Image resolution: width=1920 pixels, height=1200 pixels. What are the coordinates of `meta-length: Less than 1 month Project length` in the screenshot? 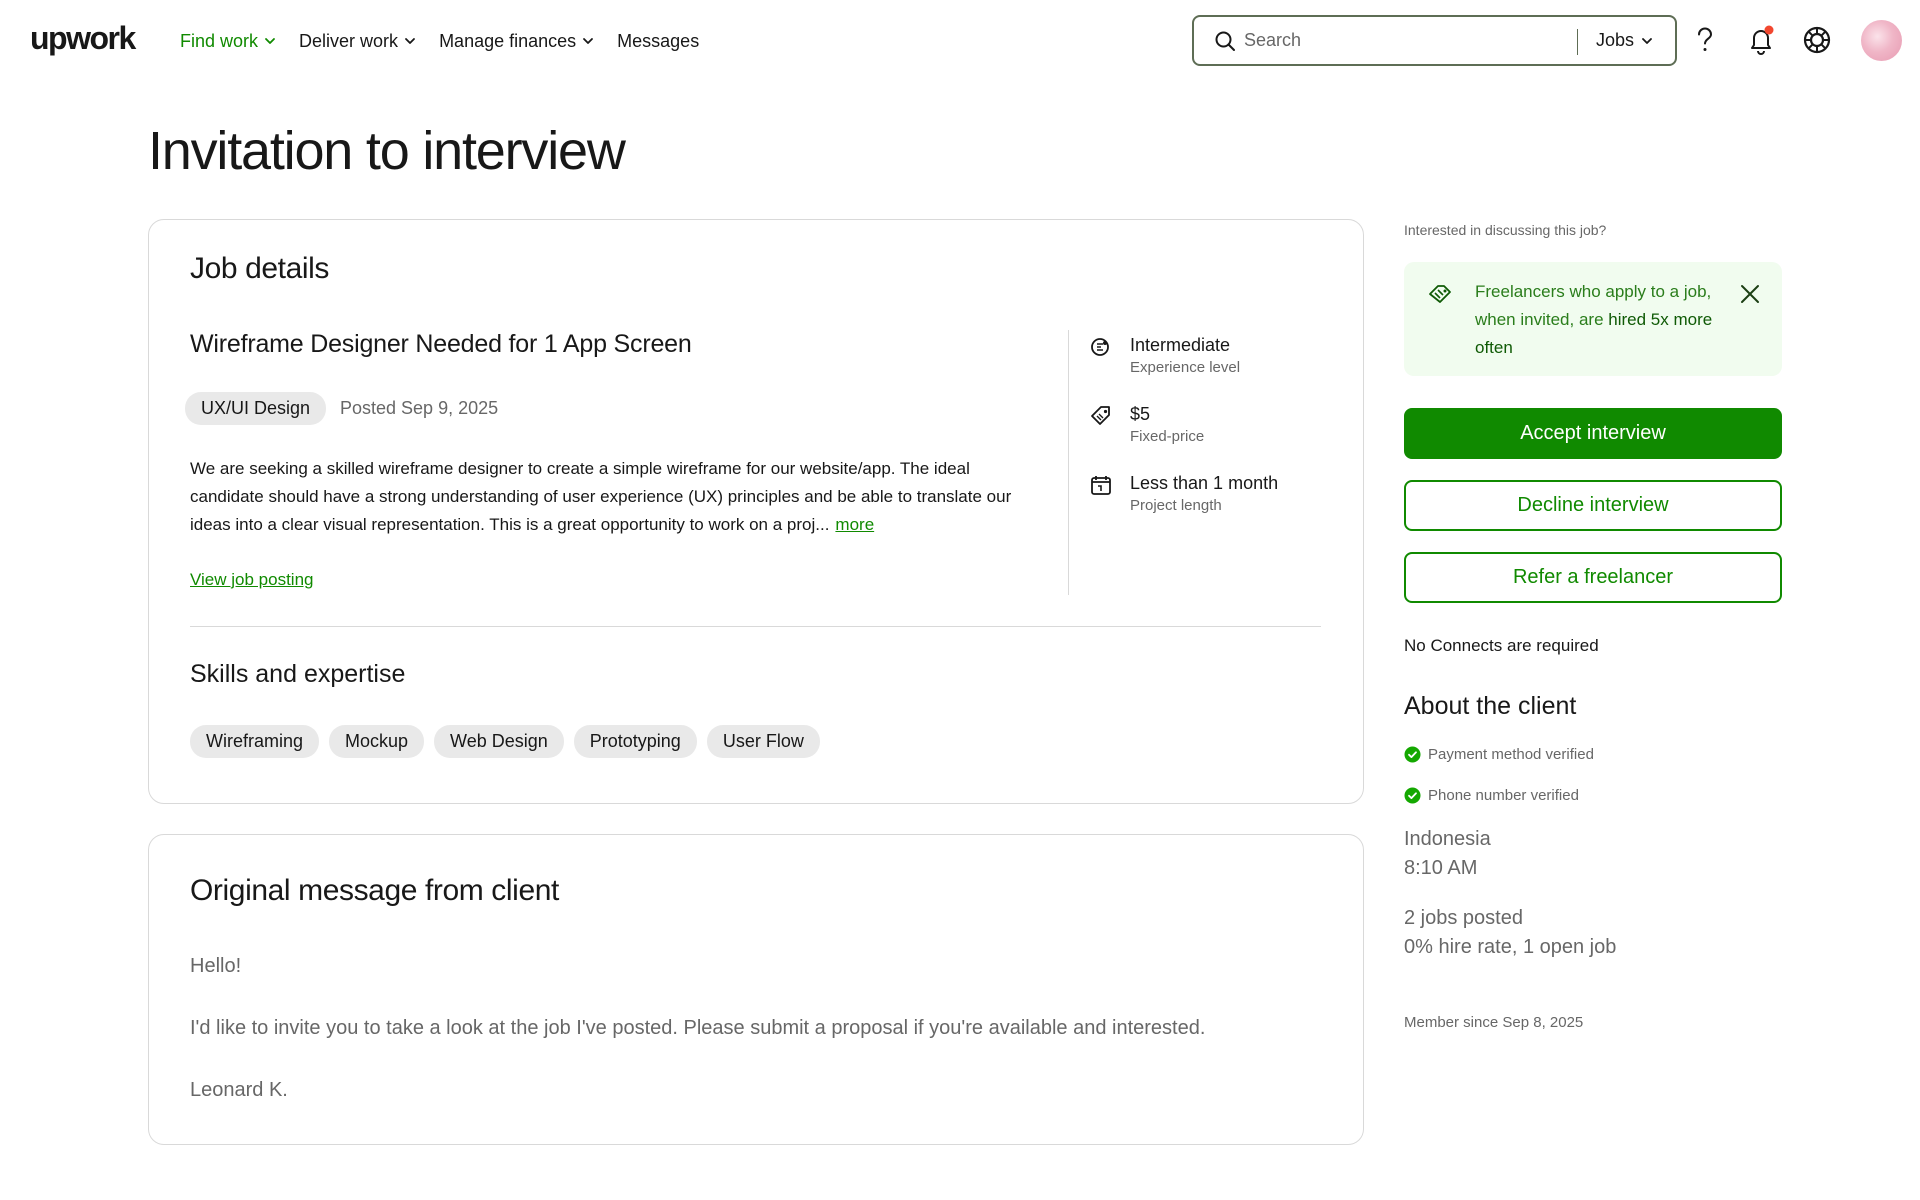 It's located at (1184, 493).